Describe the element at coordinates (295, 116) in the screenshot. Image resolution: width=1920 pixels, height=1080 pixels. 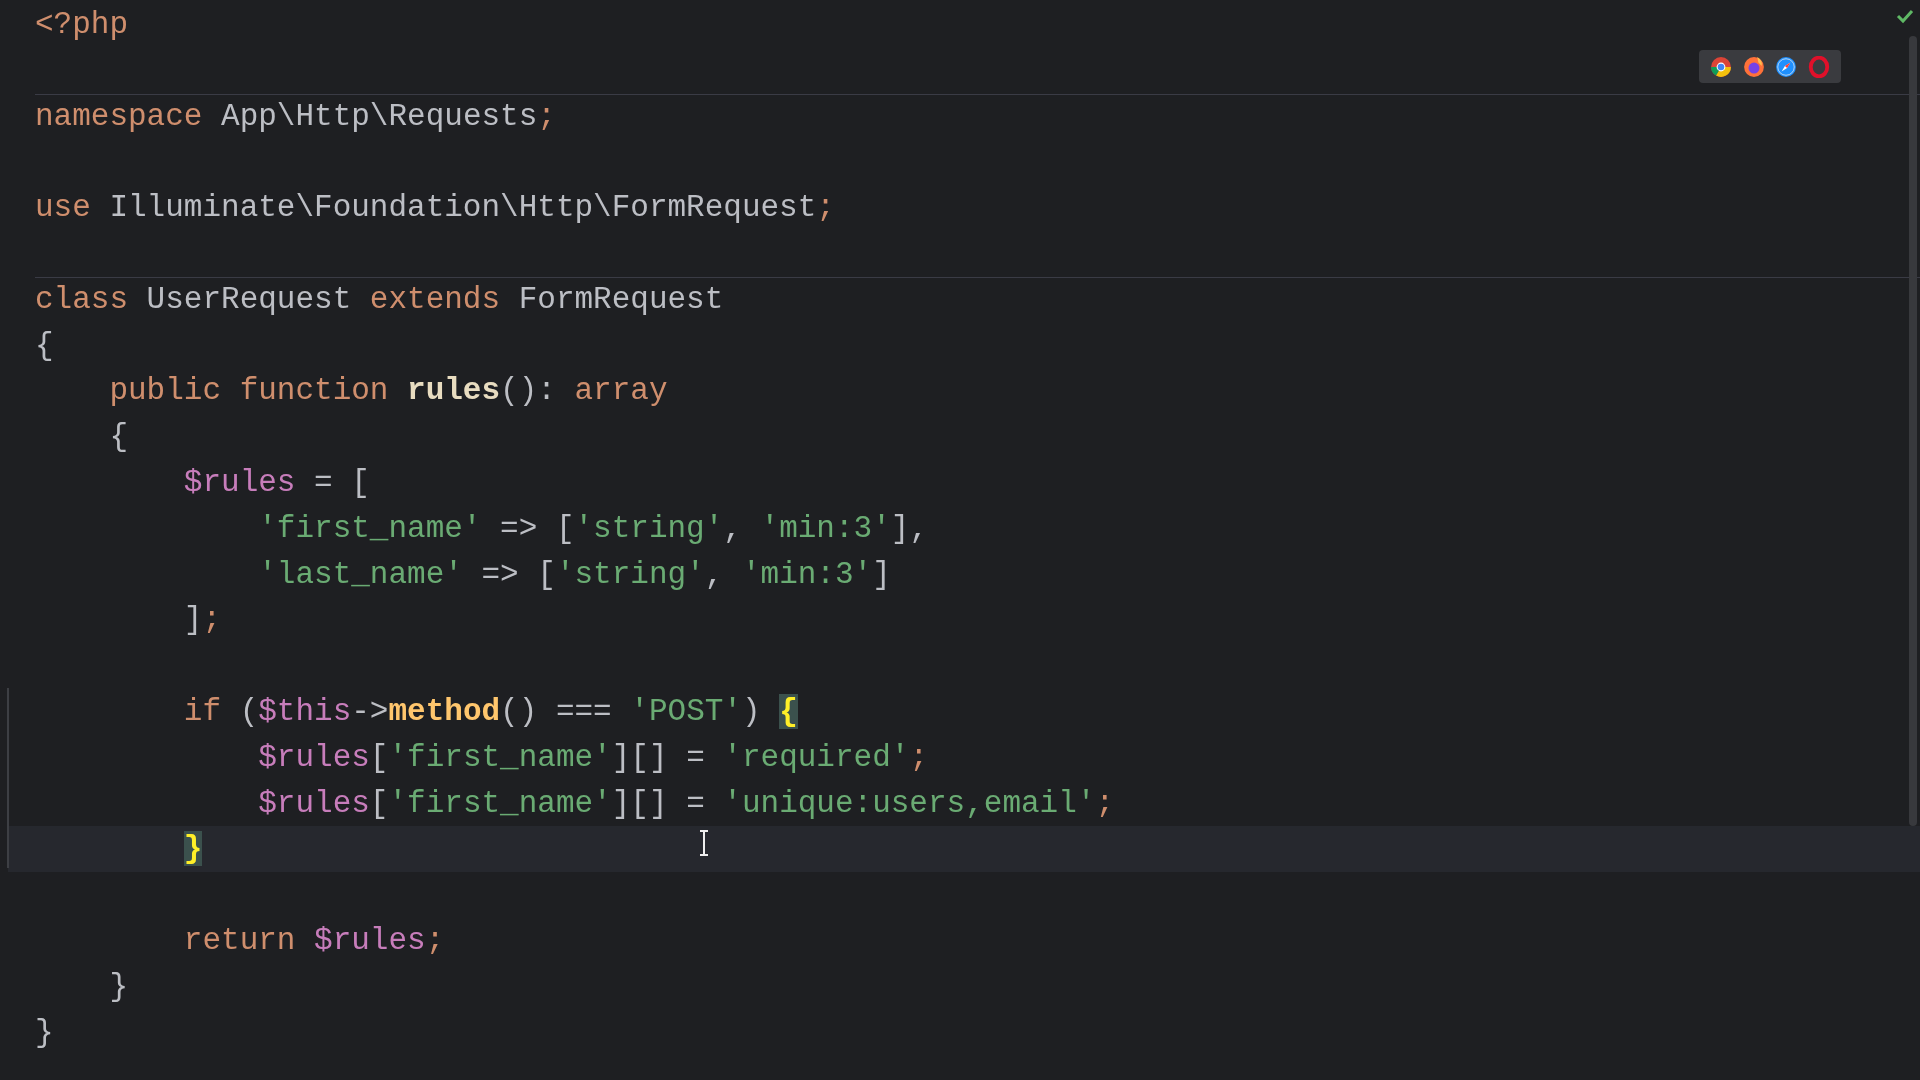
I see `code-line: namespace App\Http\Requests;` at that location.